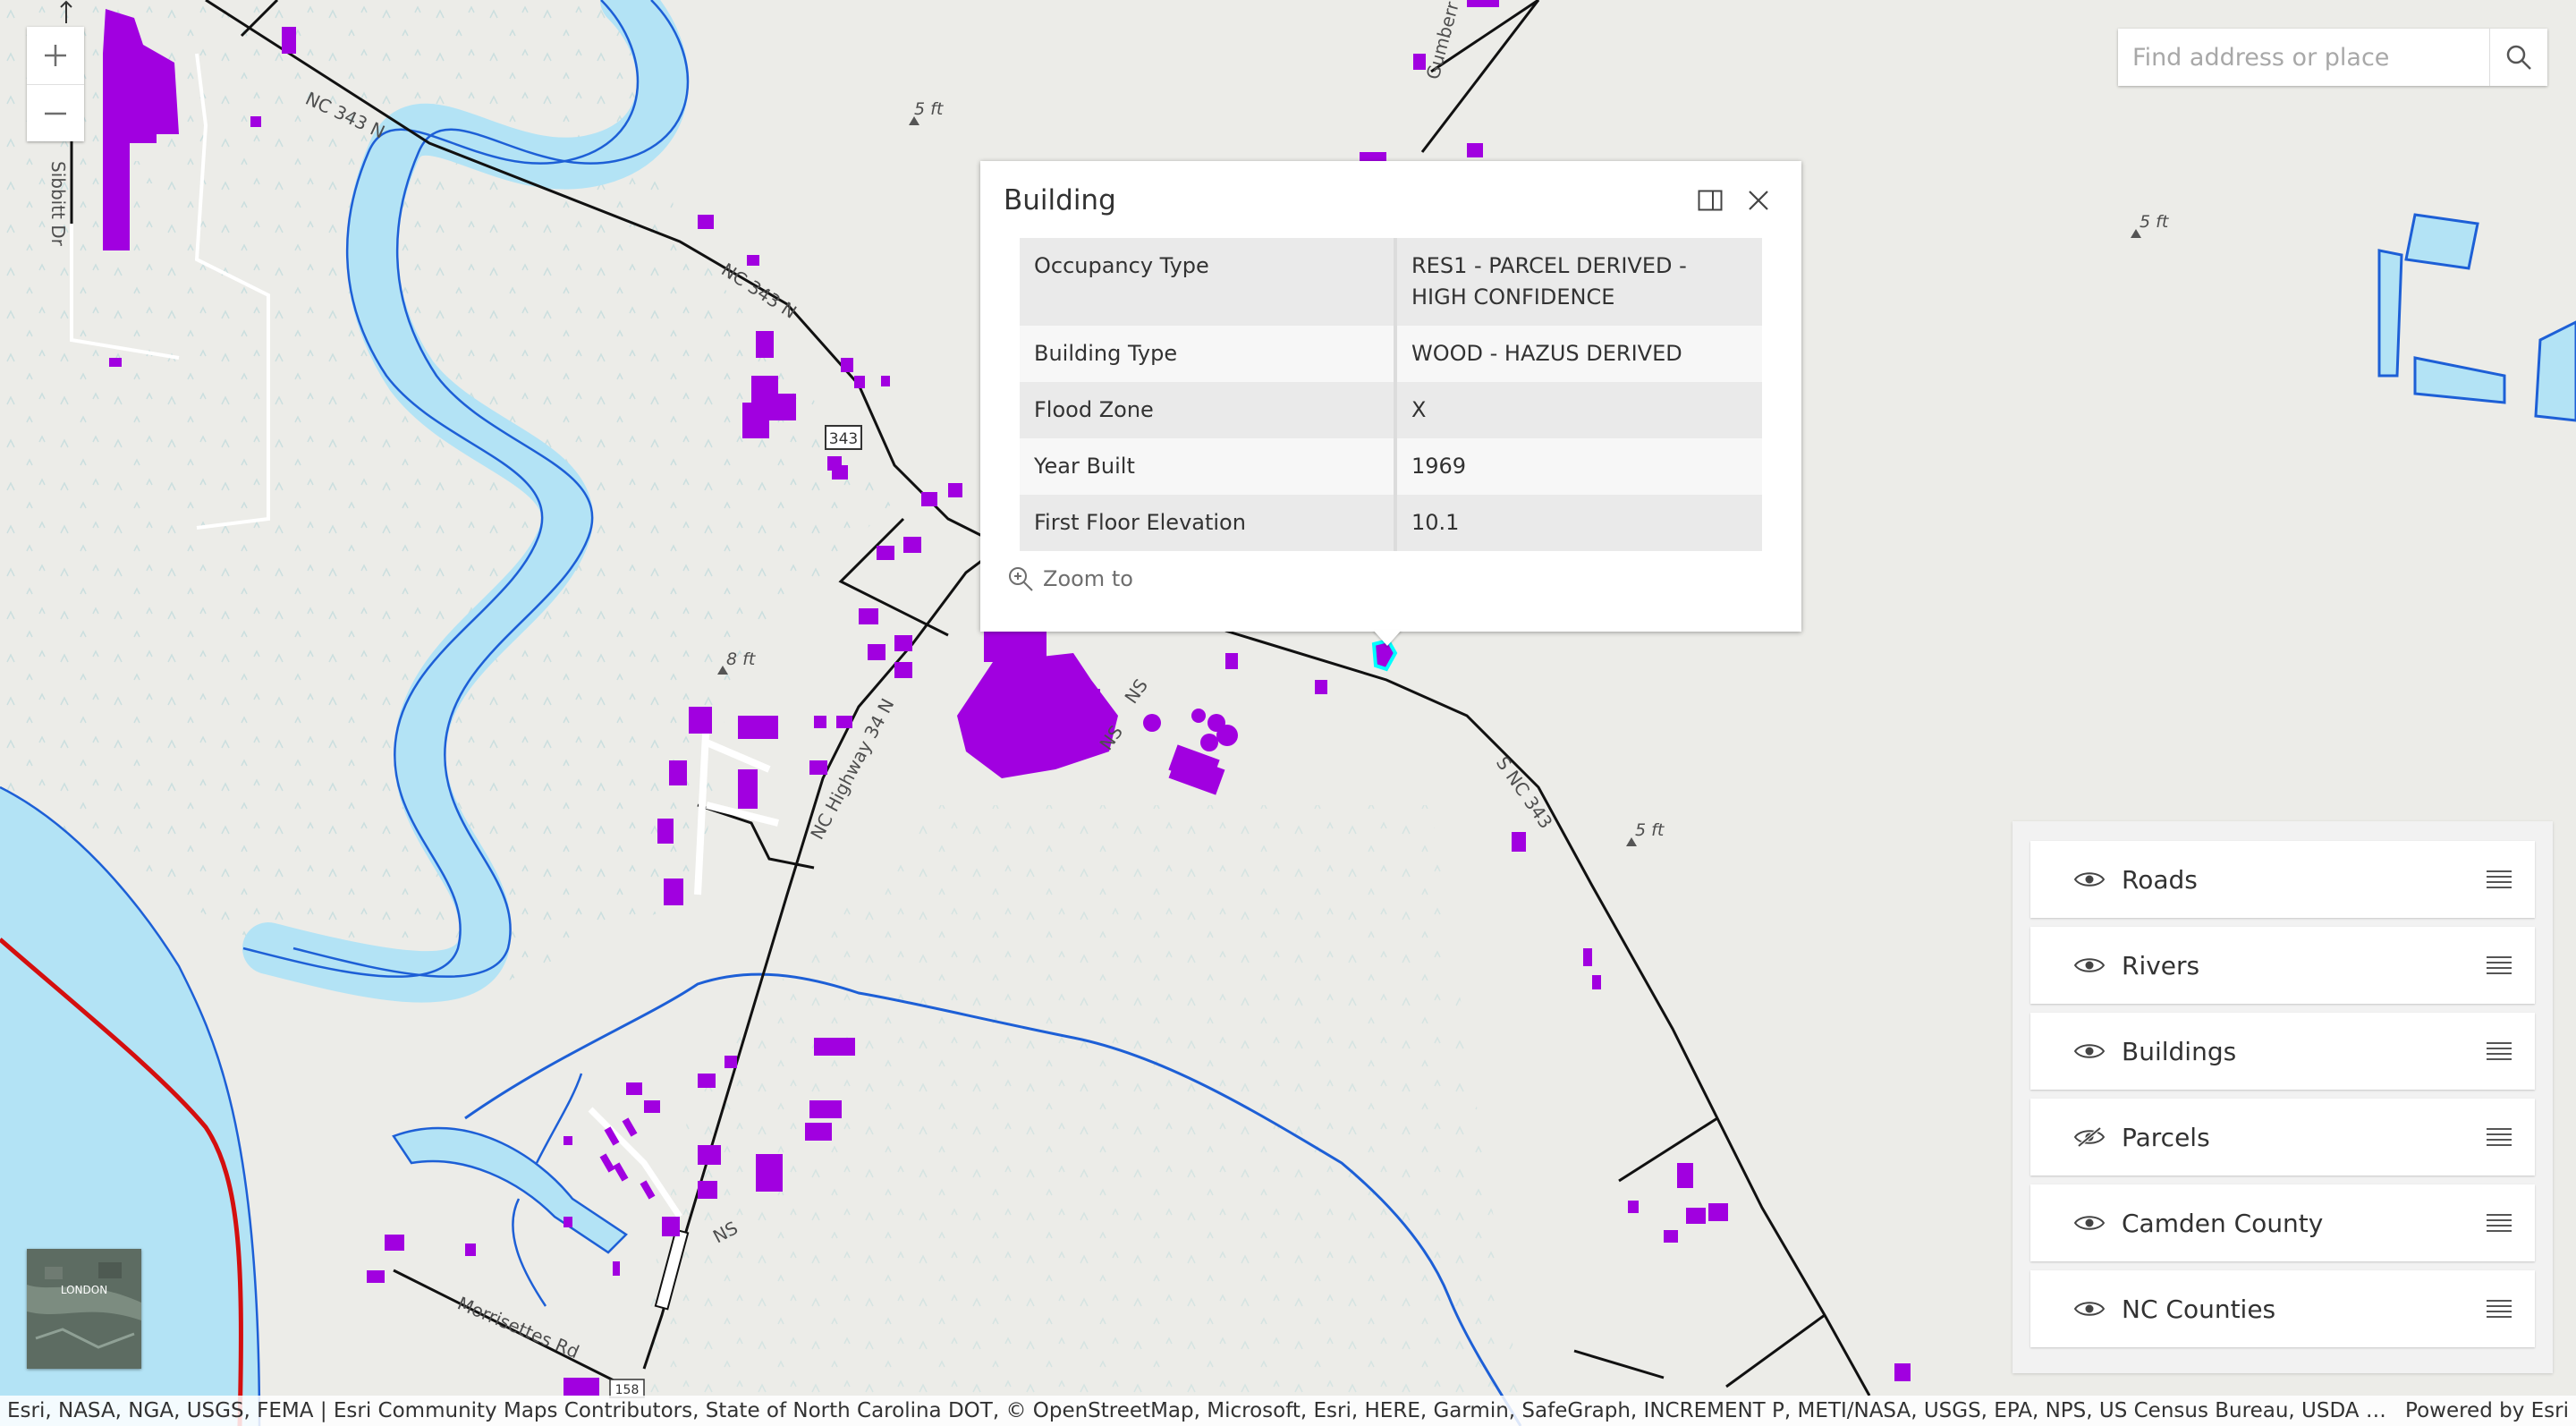 This screenshot has height=1426, width=2576. Describe the element at coordinates (2089, 1137) in the screenshot. I see `eye-off-icon` at that location.